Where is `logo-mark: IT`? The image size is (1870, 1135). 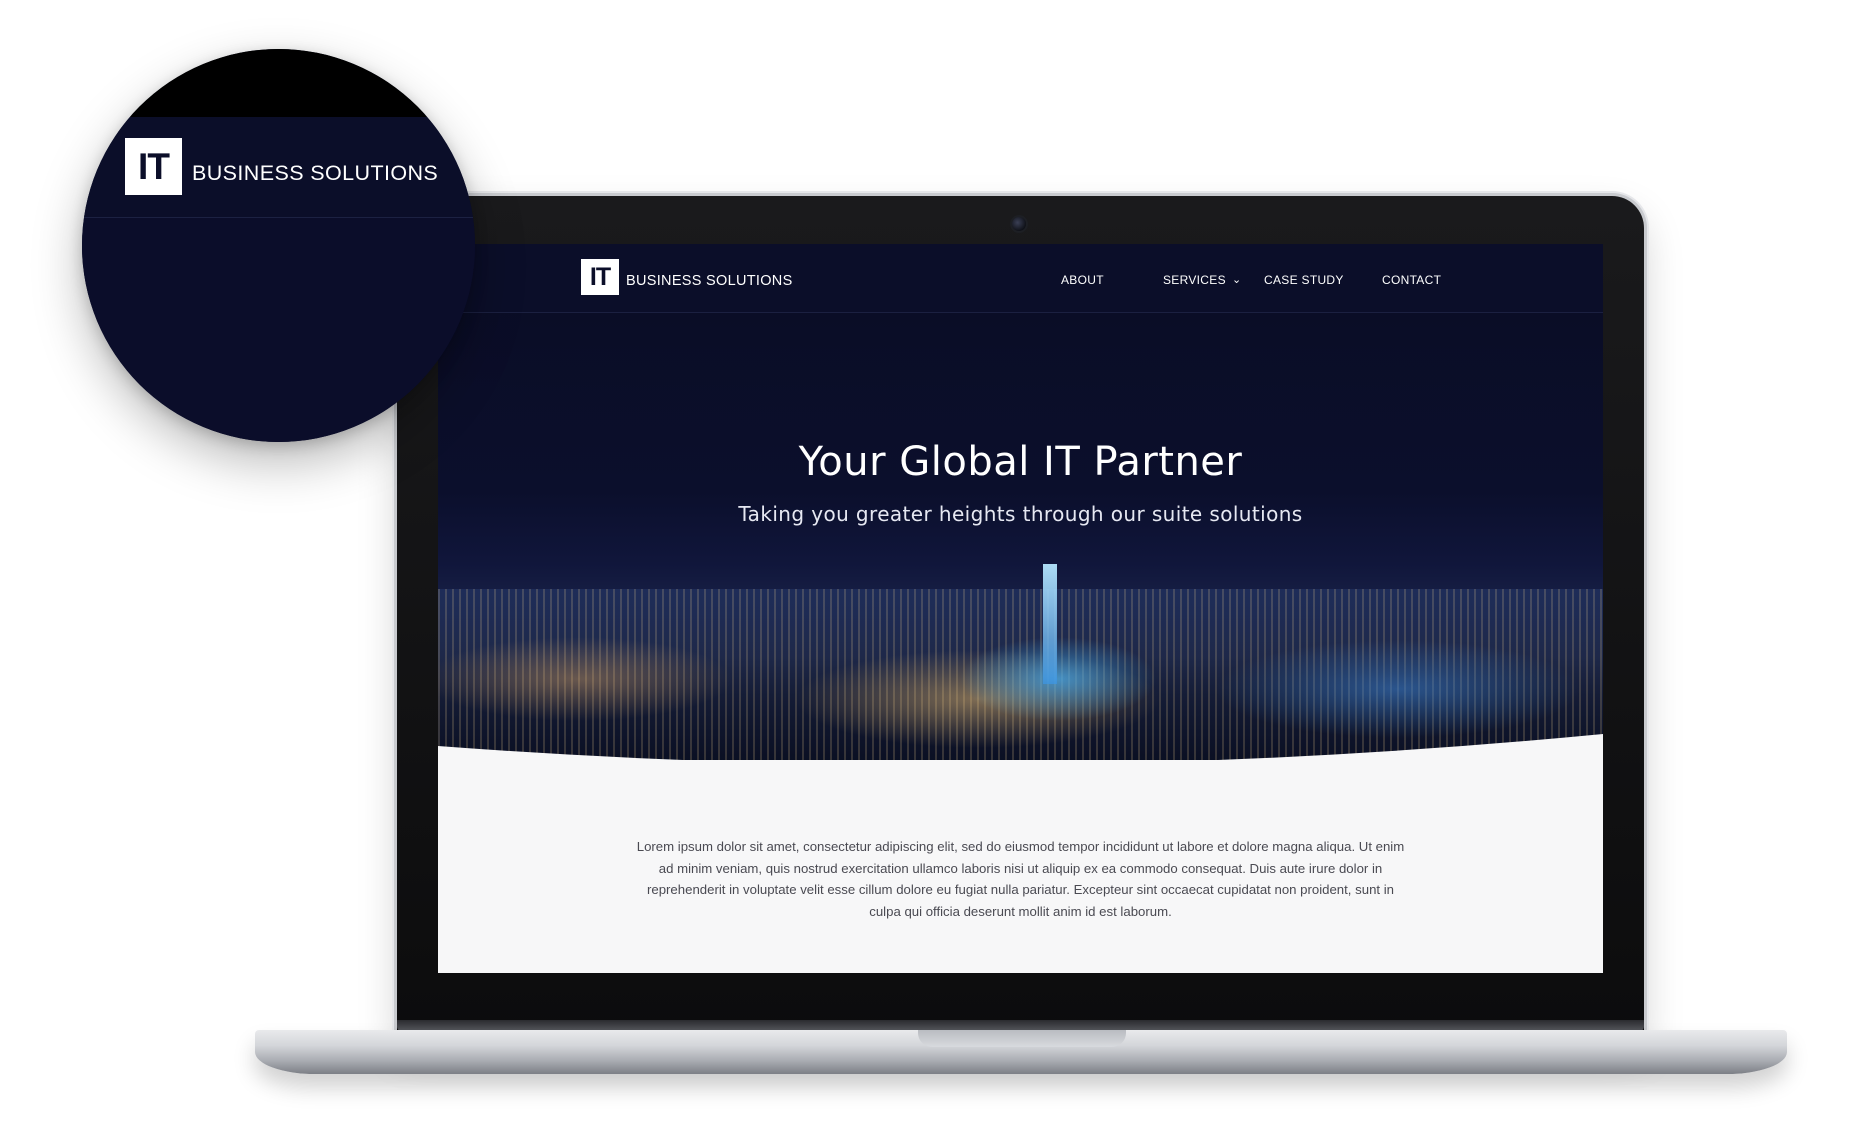
logo-mark: IT is located at coordinates (600, 277).